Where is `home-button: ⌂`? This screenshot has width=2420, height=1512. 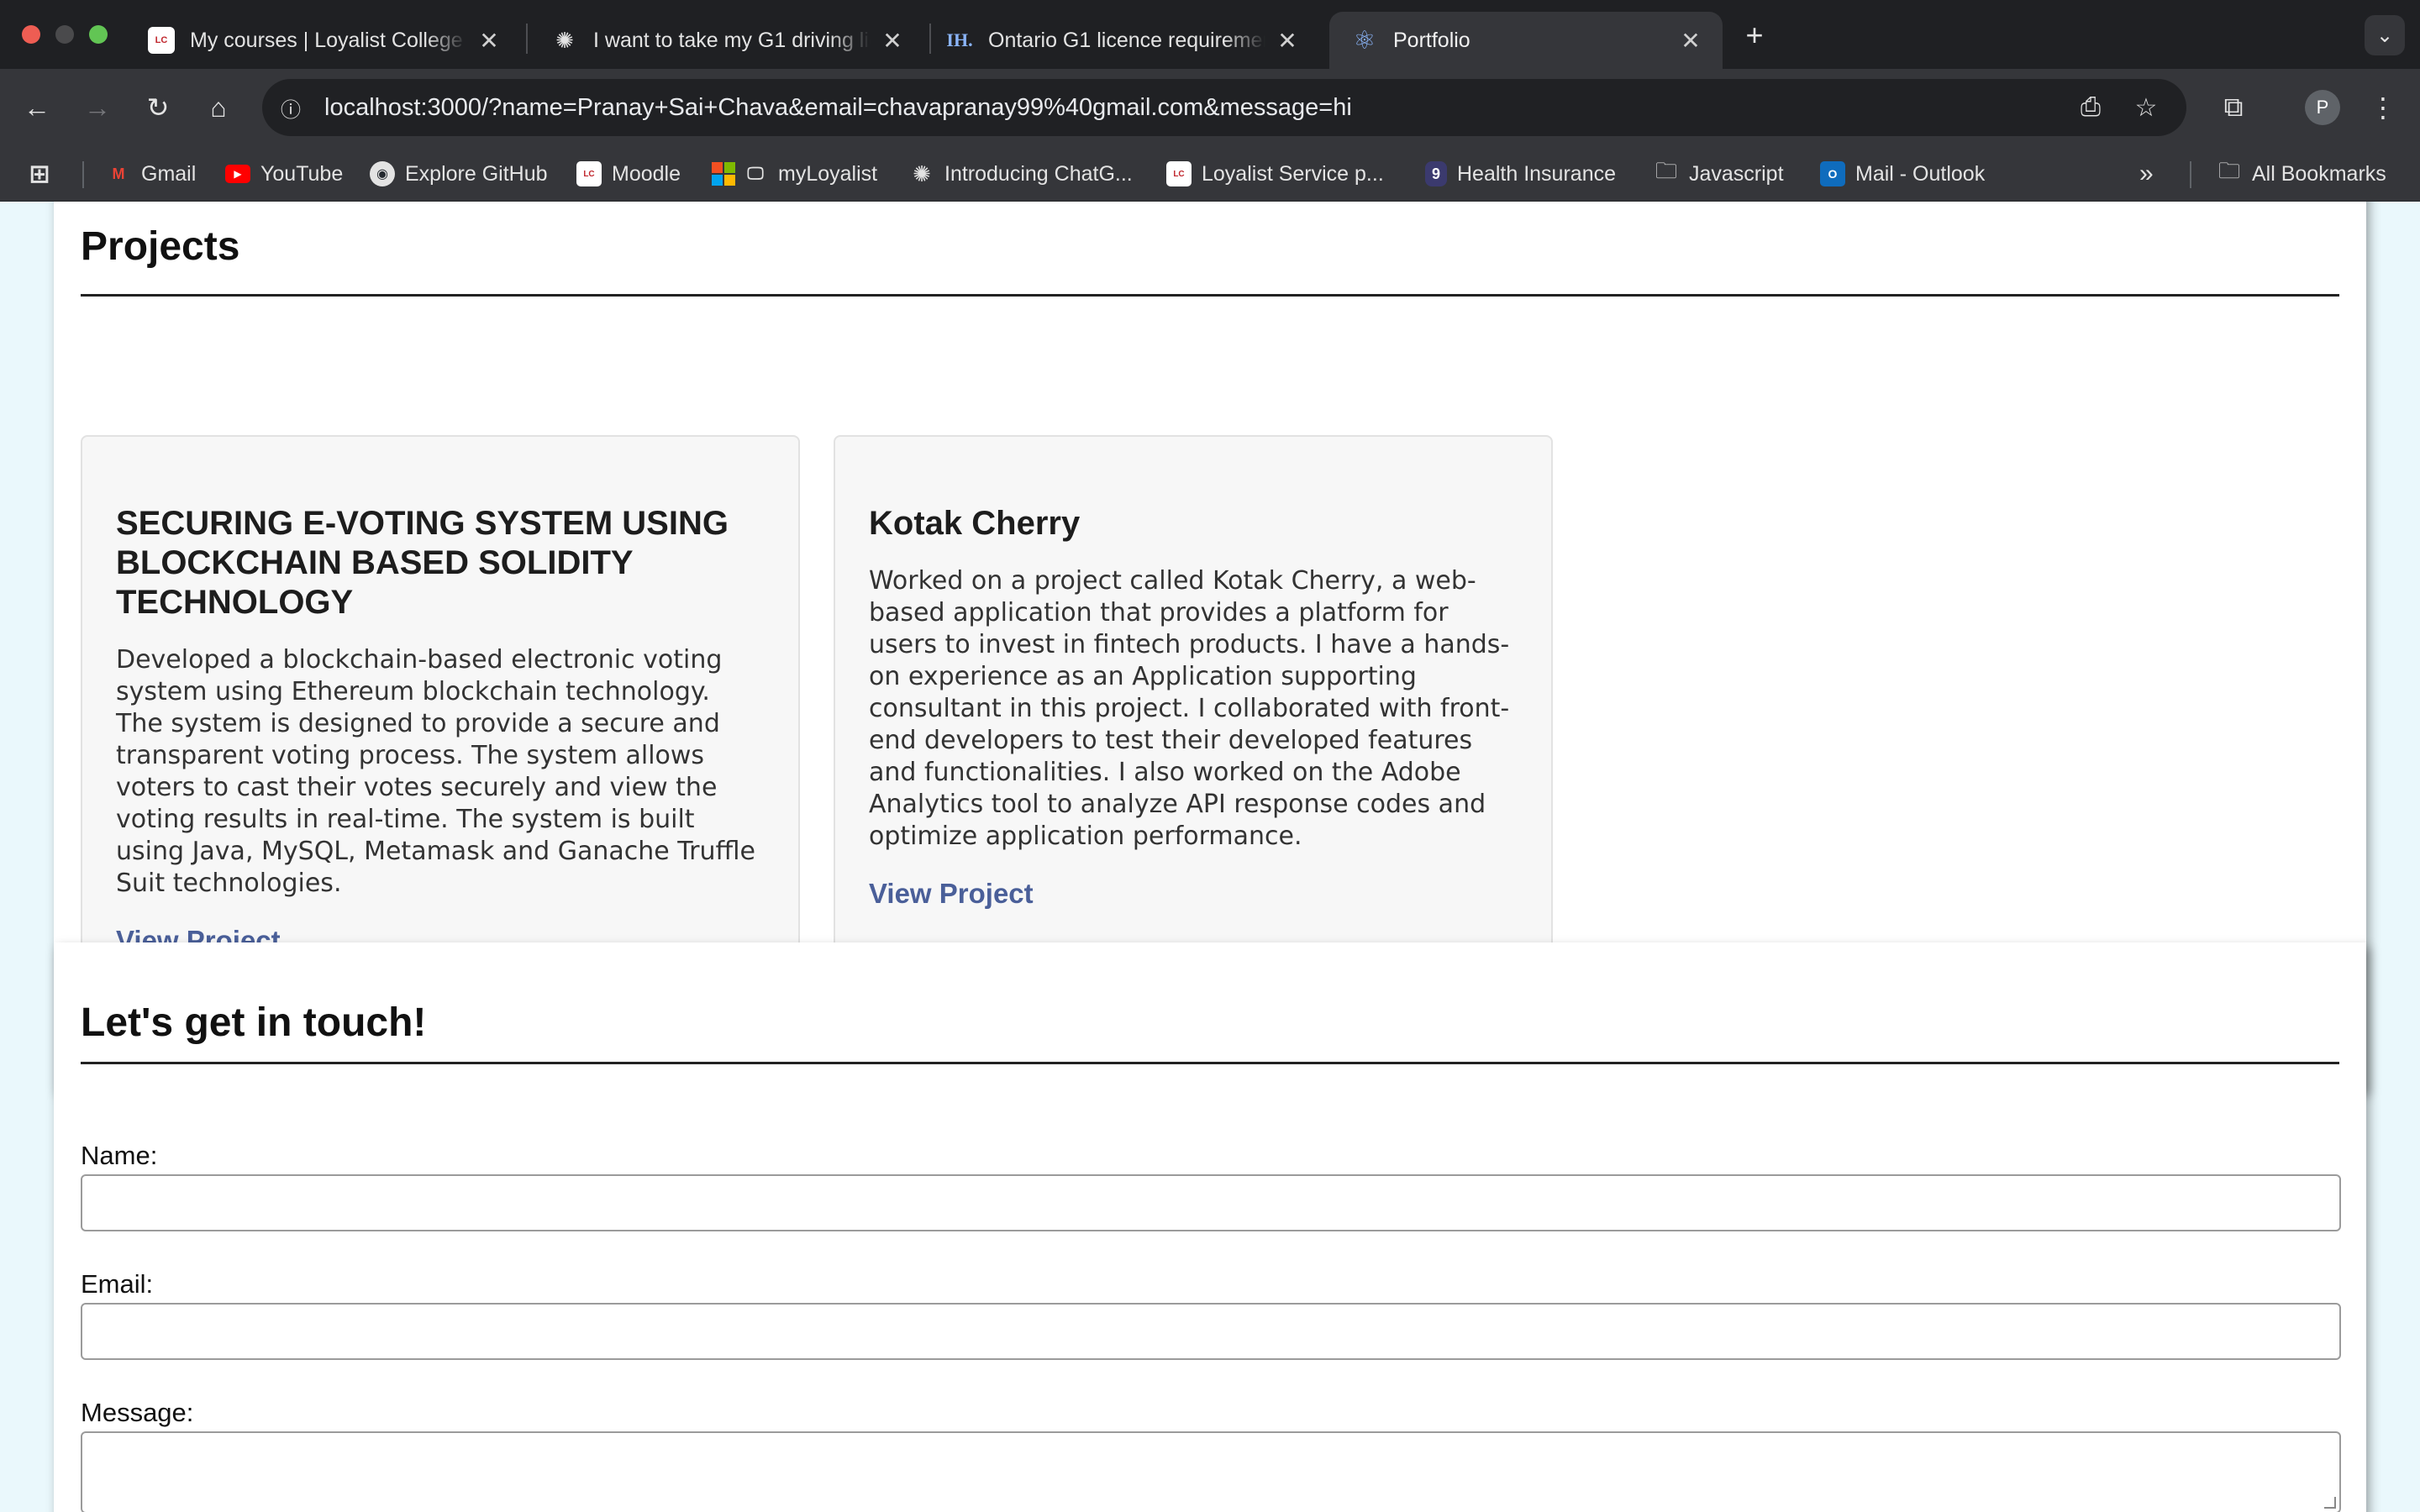 home-button: ⌂ is located at coordinates (218, 107).